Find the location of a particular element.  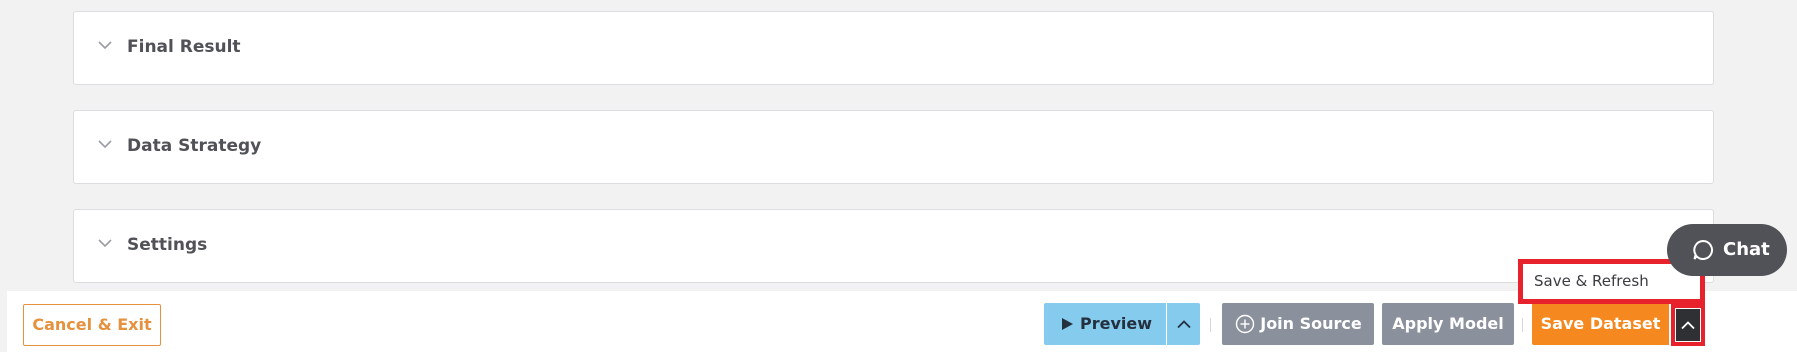

section-title: Data Strategy is located at coordinates (194, 146).